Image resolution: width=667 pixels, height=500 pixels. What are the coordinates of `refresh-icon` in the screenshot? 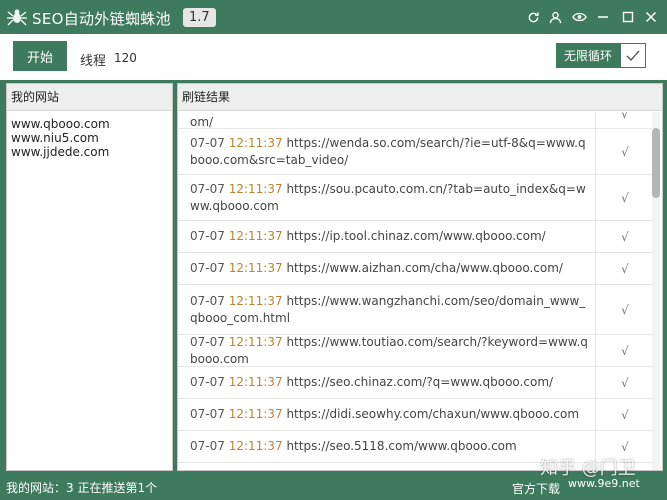 It's located at (533, 17).